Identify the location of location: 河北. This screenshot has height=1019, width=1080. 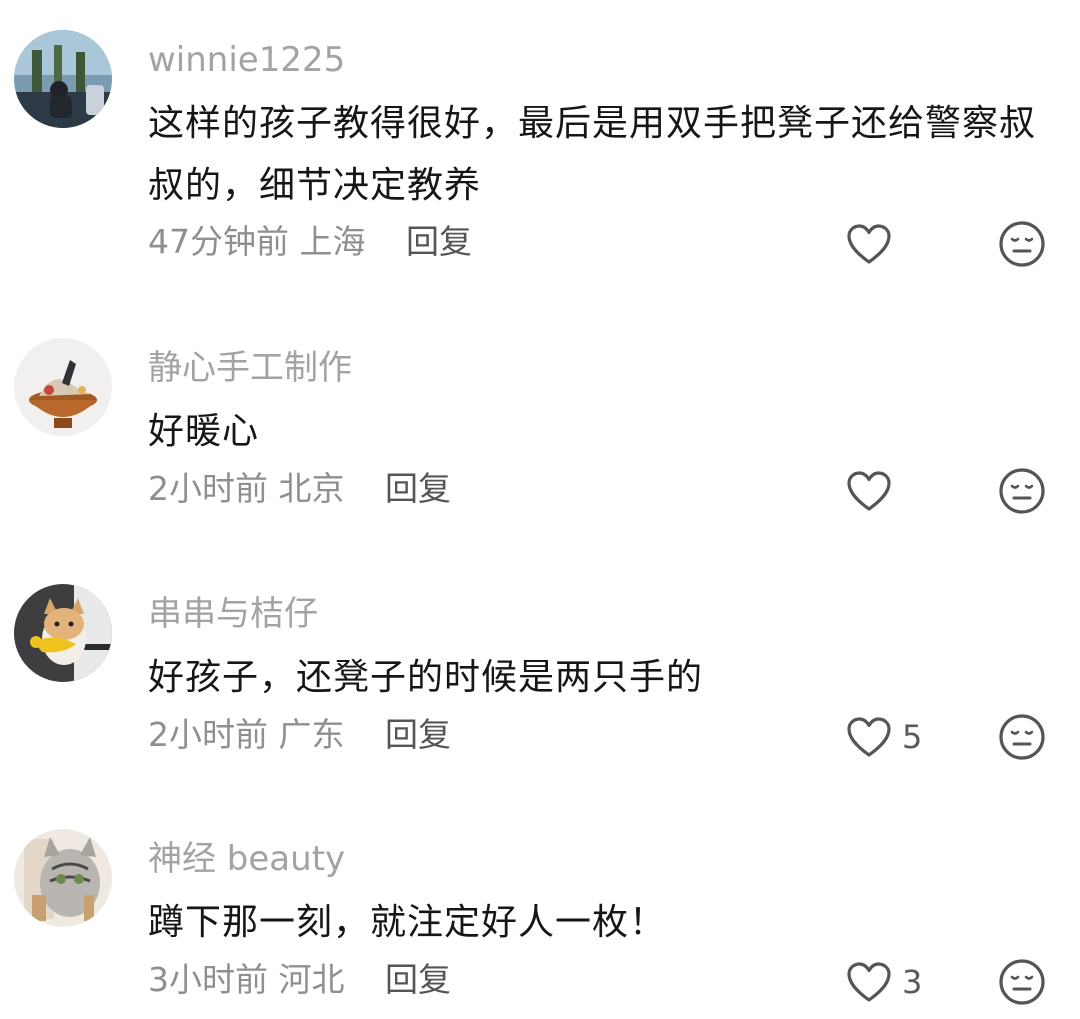
(311, 979).